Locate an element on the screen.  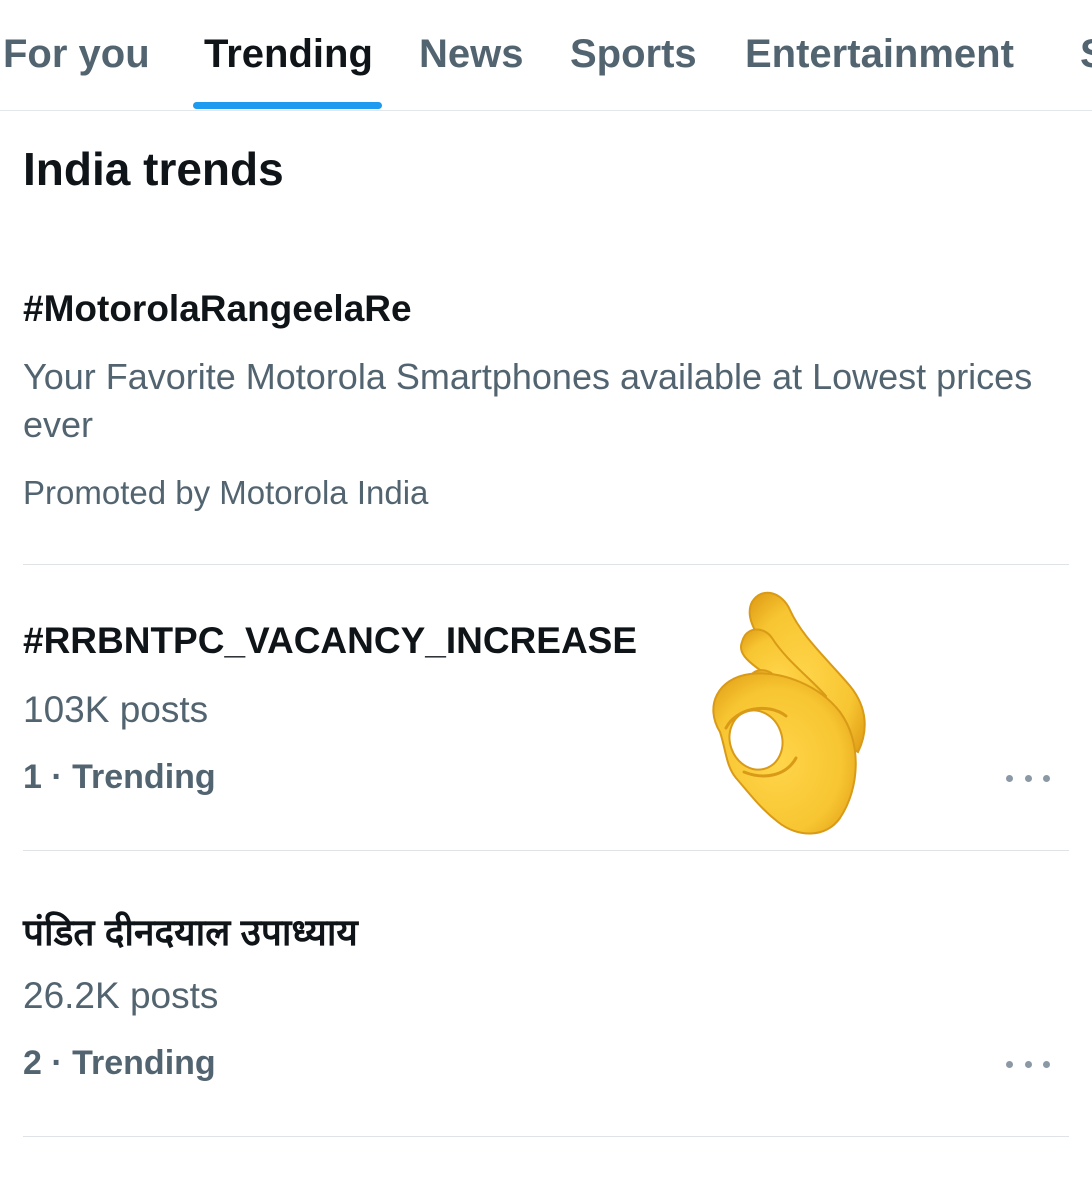
tab-partial-next: S is located at coordinates (1086, 54).